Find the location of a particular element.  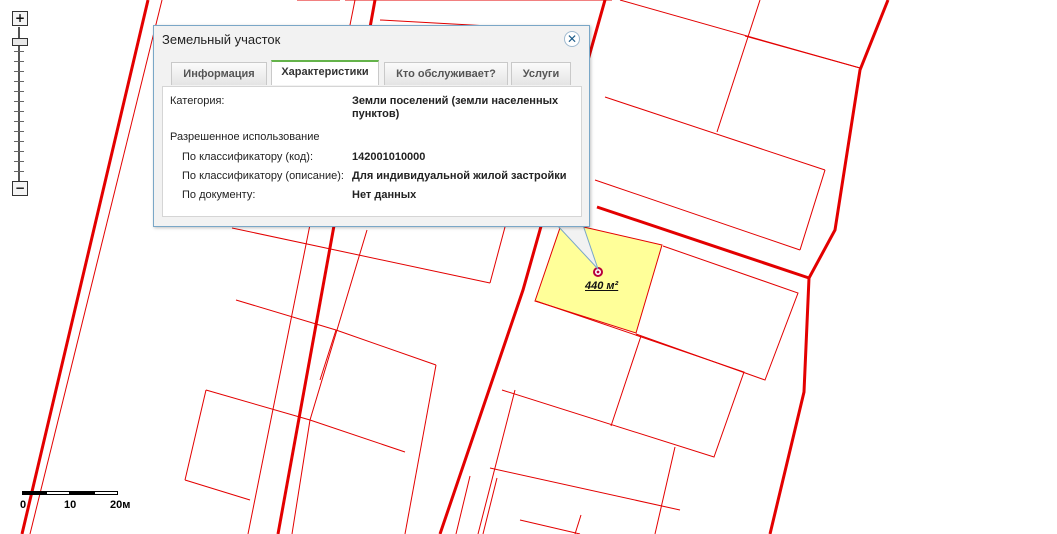

scale-label-0: 0 is located at coordinates (23, 505).